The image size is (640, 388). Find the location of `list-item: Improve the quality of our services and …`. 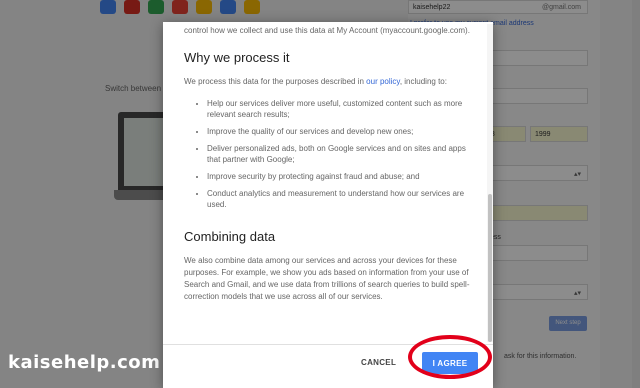

list-item: Improve the quality of our services and … is located at coordinates (339, 131).